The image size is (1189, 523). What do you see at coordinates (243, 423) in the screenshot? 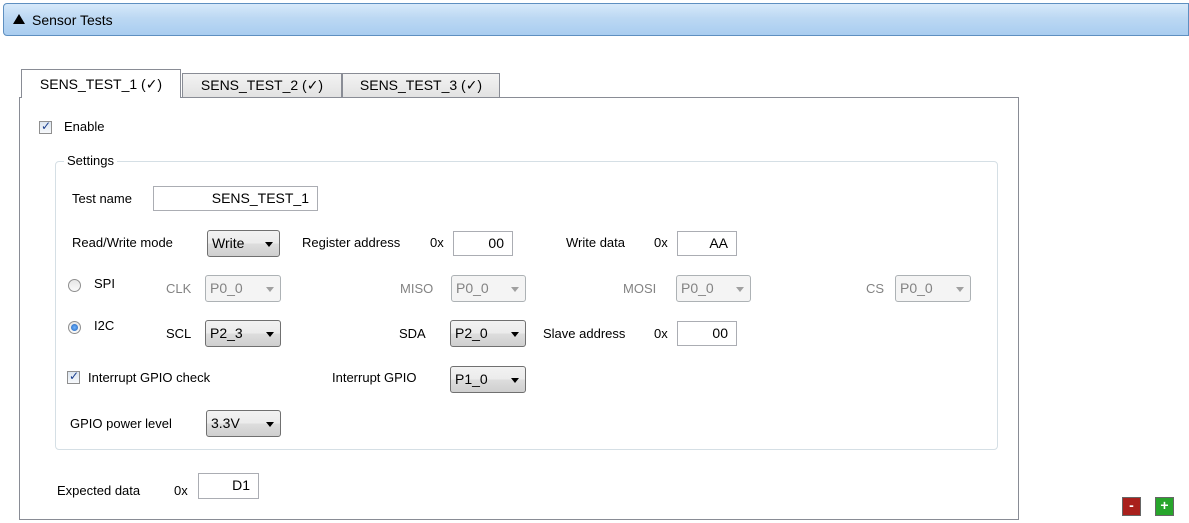
I see `gpio-power-dropdown: 3.3V` at bounding box center [243, 423].